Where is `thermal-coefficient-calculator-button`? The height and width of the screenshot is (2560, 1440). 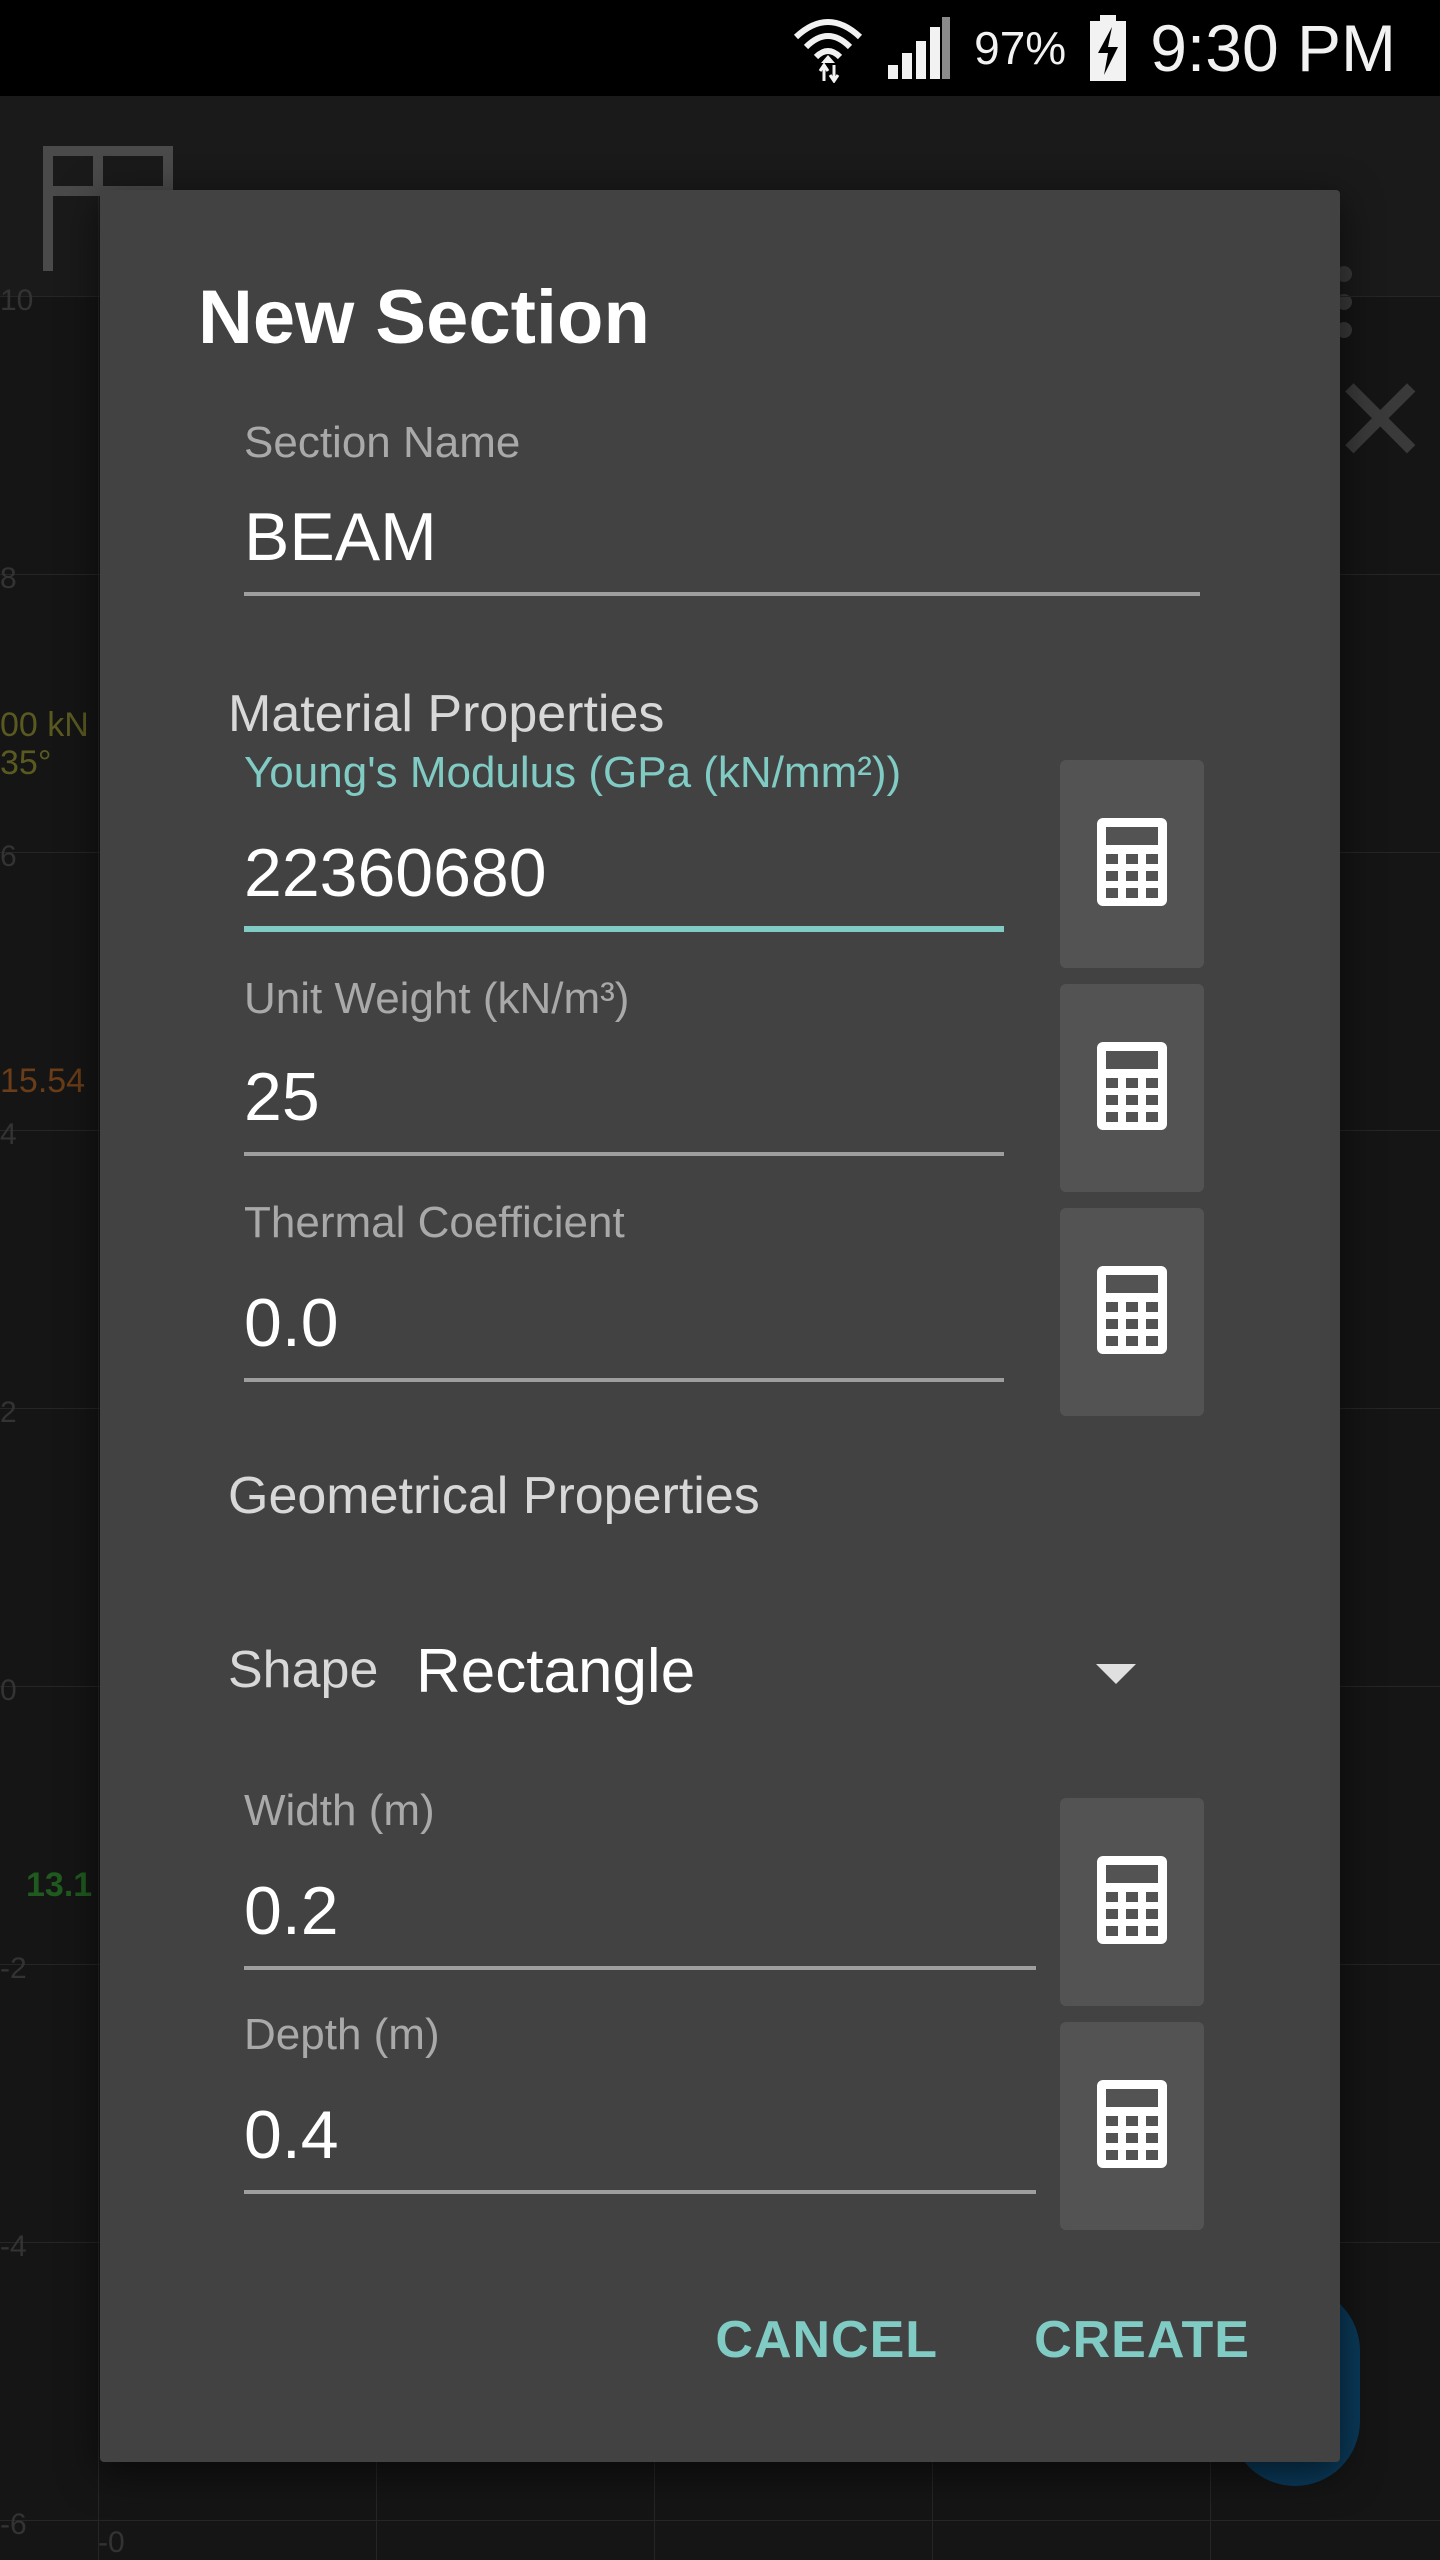 thermal-coefficient-calculator-button is located at coordinates (1132, 1312).